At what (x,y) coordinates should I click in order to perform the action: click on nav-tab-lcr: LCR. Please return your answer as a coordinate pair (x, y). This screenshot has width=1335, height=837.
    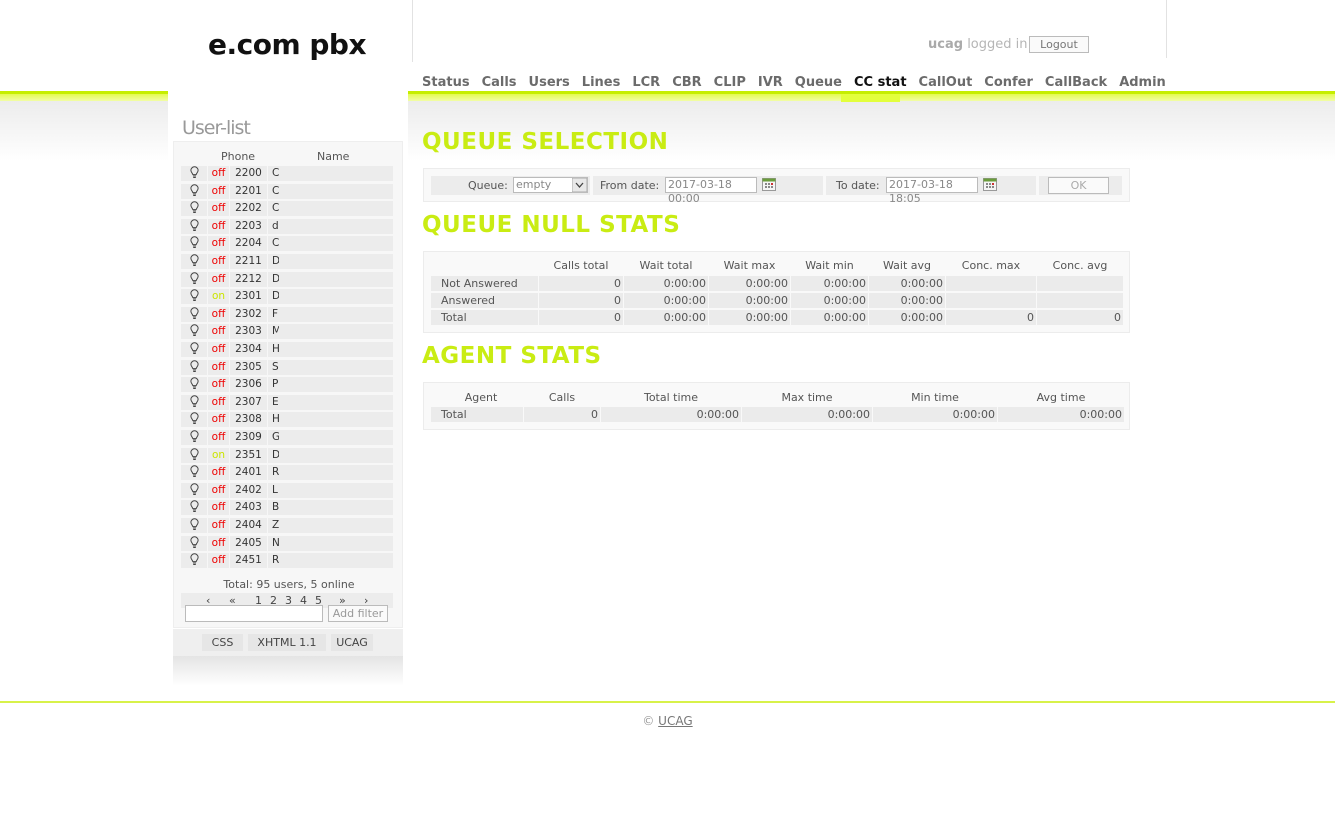
    Looking at the image, I should click on (646, 83).